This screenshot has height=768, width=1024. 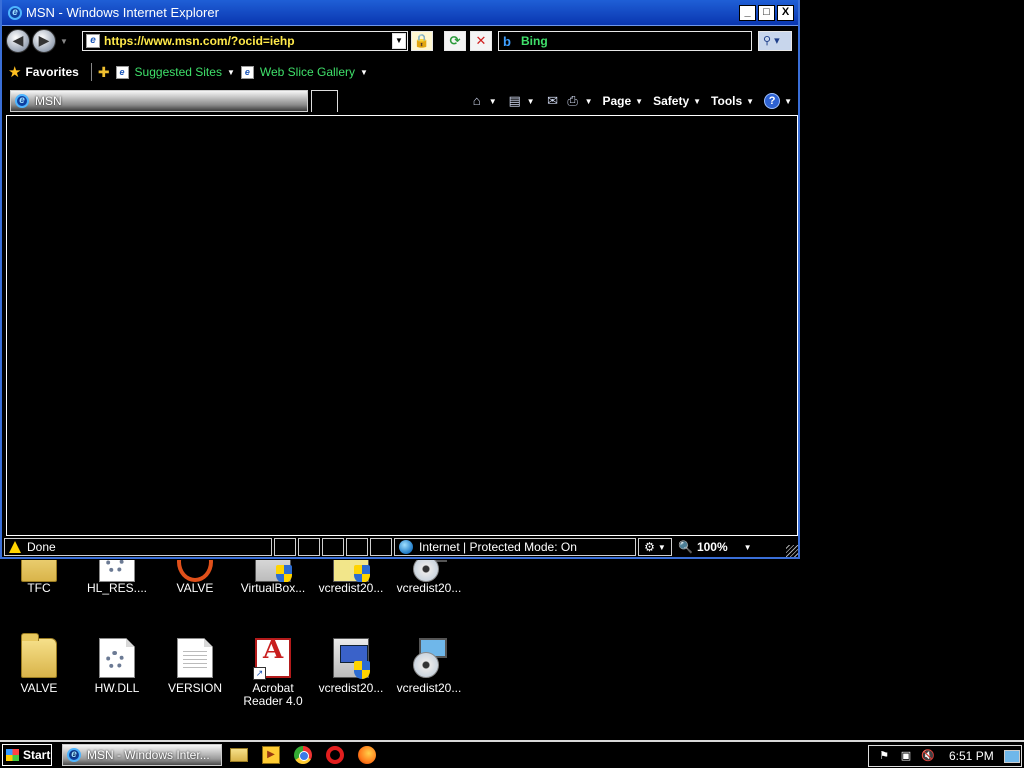 What do you see at coordinates (15, 72) in the screenshot?
I see `favorites-star-icon: ★` at bounding box center [15, 72].